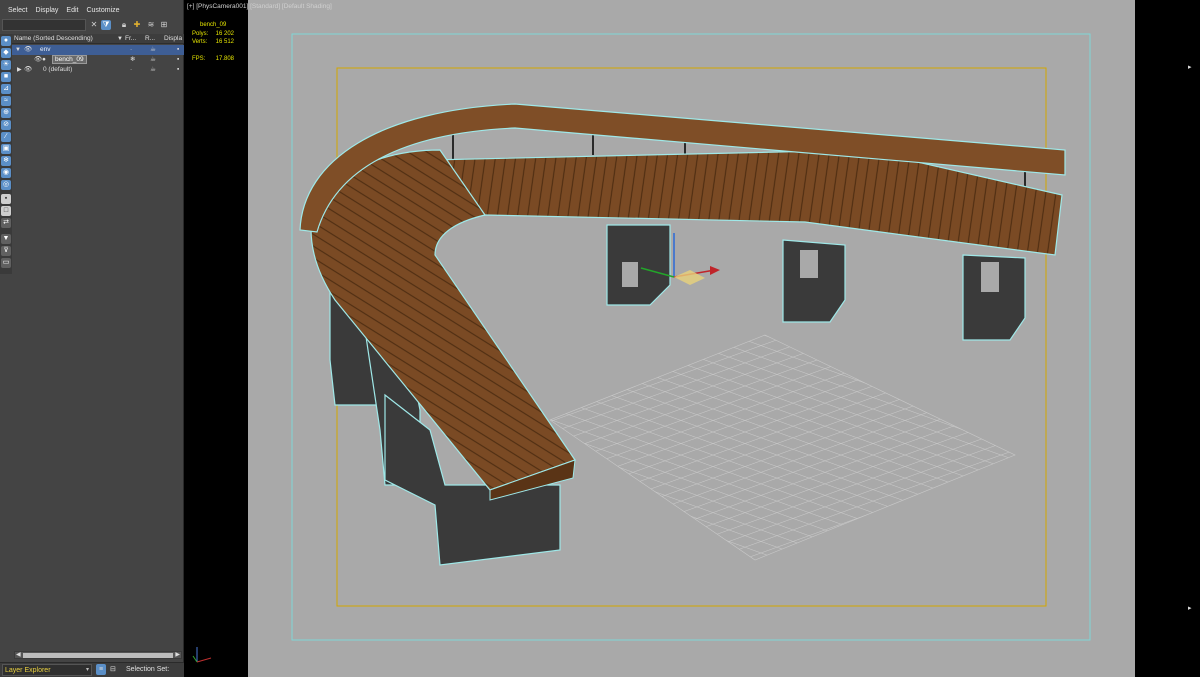 The width and height of the screenshot is (1200, 677). I want to click on display-lights-icon: ☀, so click(6, 65).